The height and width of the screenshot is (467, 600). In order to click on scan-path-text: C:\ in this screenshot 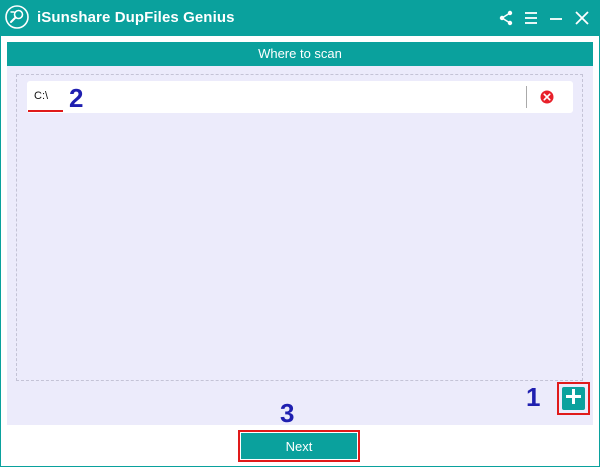, I will do `click(41, 96)`.